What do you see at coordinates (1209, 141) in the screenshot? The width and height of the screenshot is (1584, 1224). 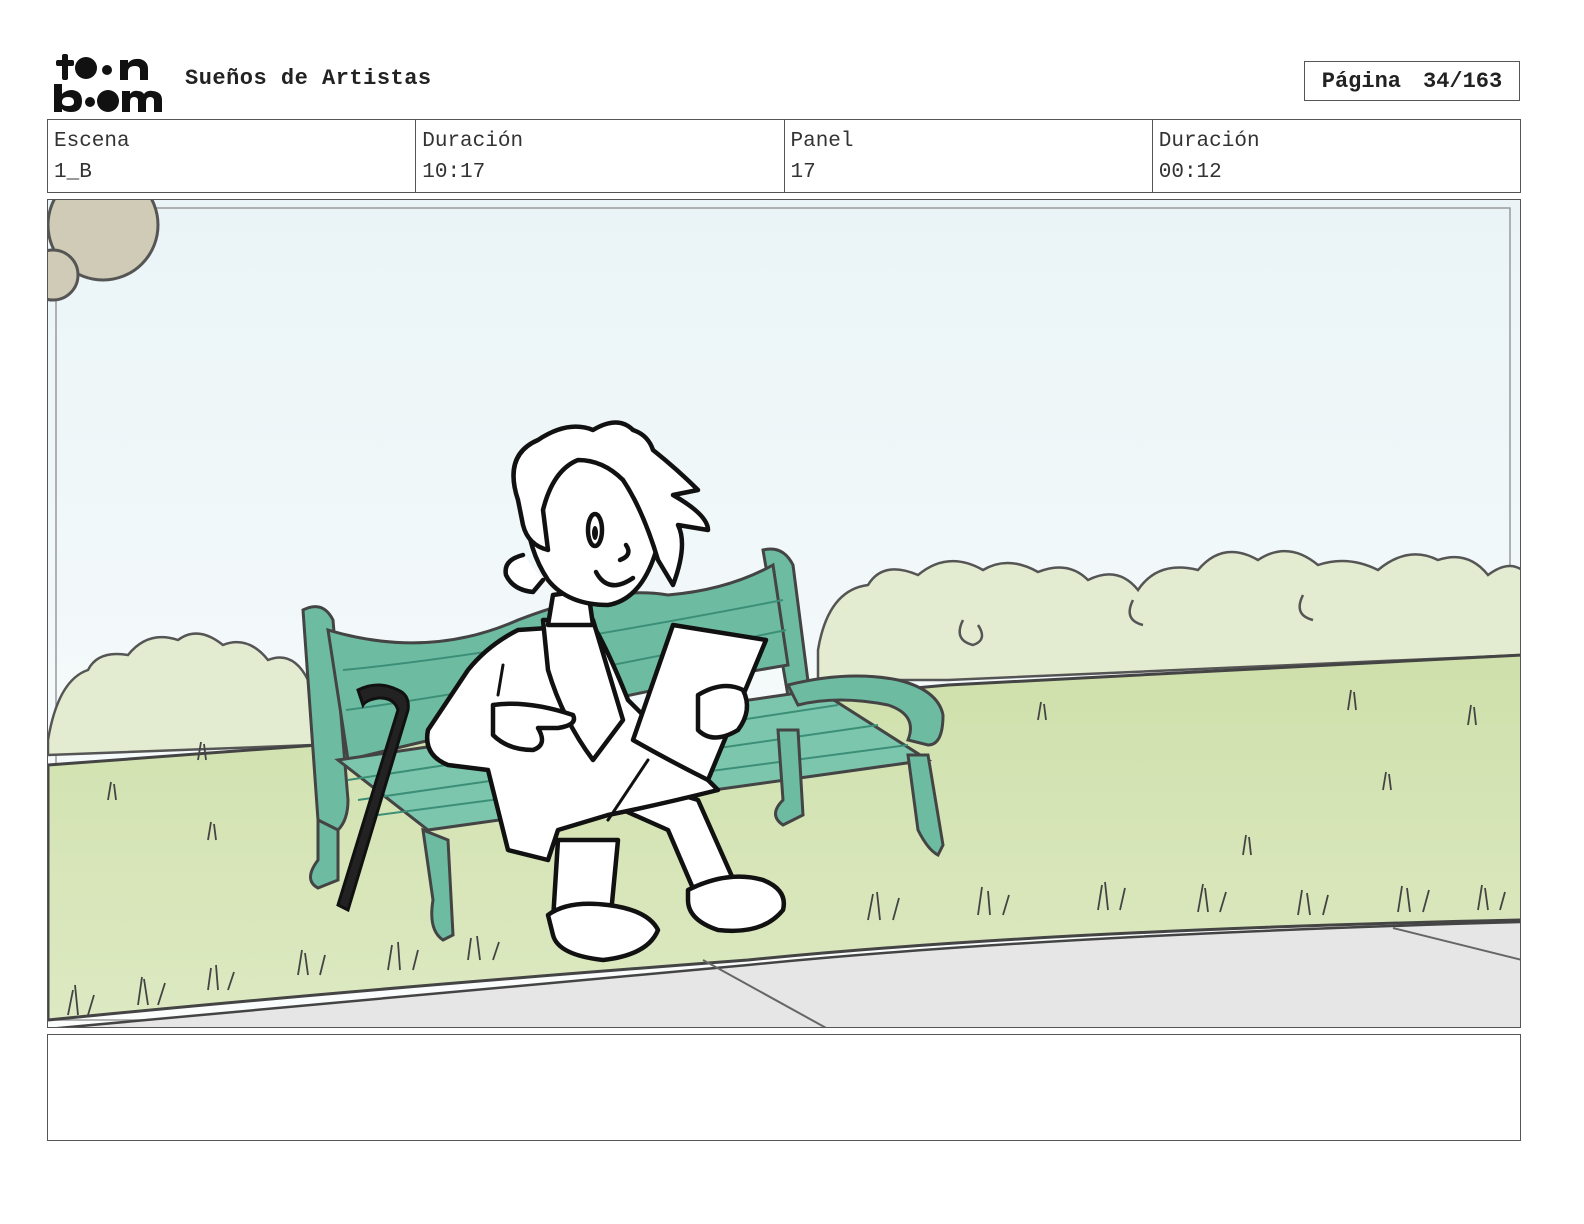 I see `panel-duration-label: Duración` at bounding box center [1209, 141].